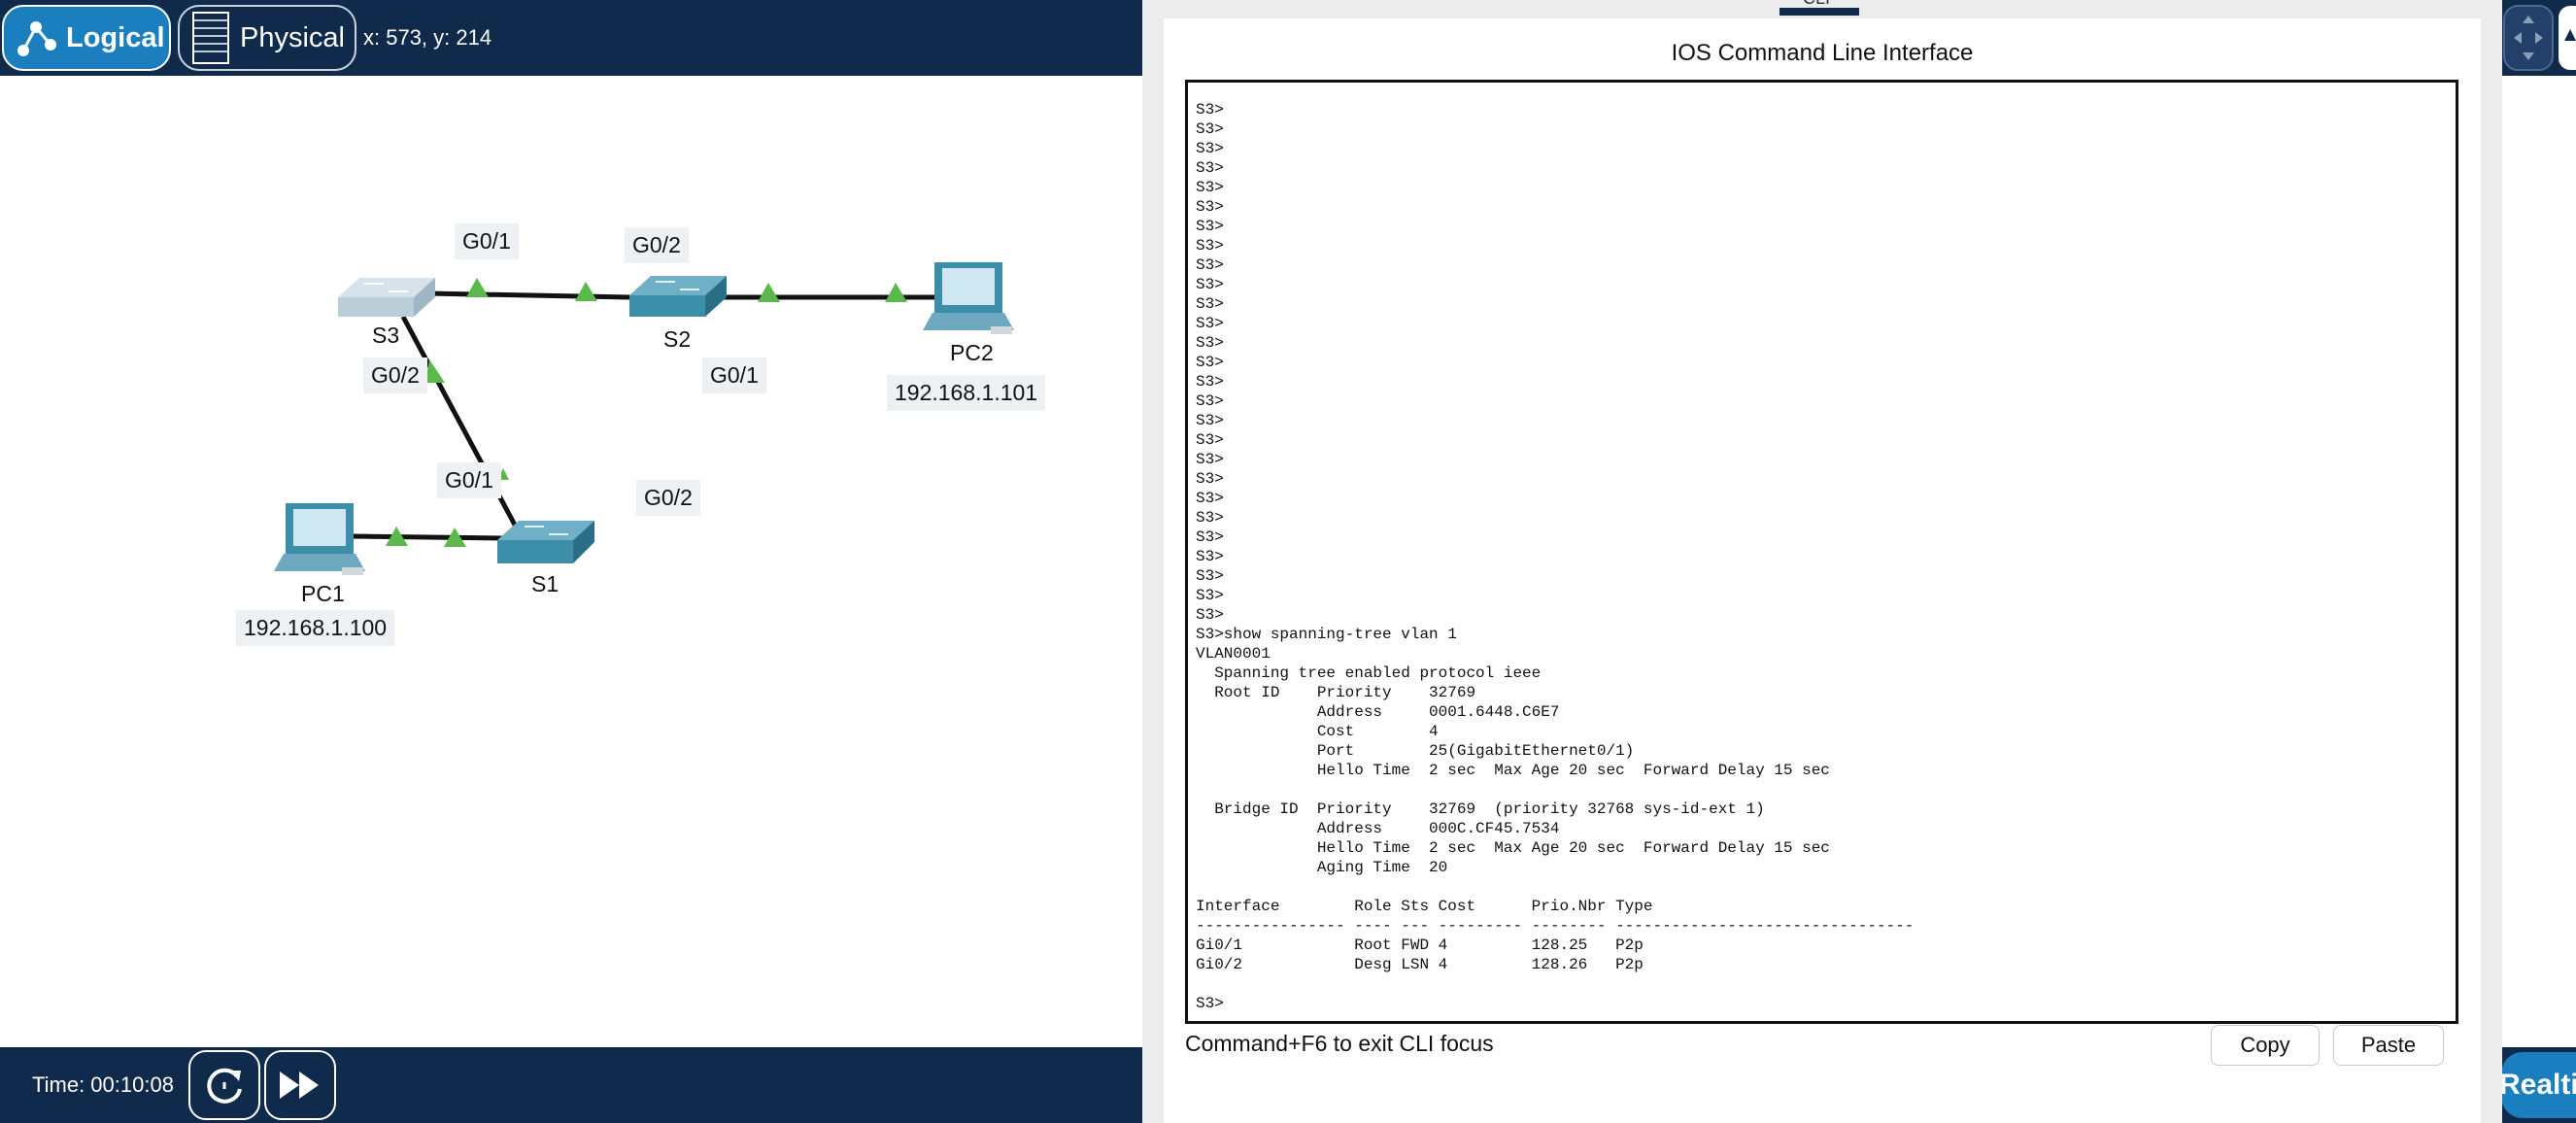 The height and width of the screenshot is (1123, 2576). I want to click on cursor-coordinates: x: 573, y: 214, so click(427, 37).